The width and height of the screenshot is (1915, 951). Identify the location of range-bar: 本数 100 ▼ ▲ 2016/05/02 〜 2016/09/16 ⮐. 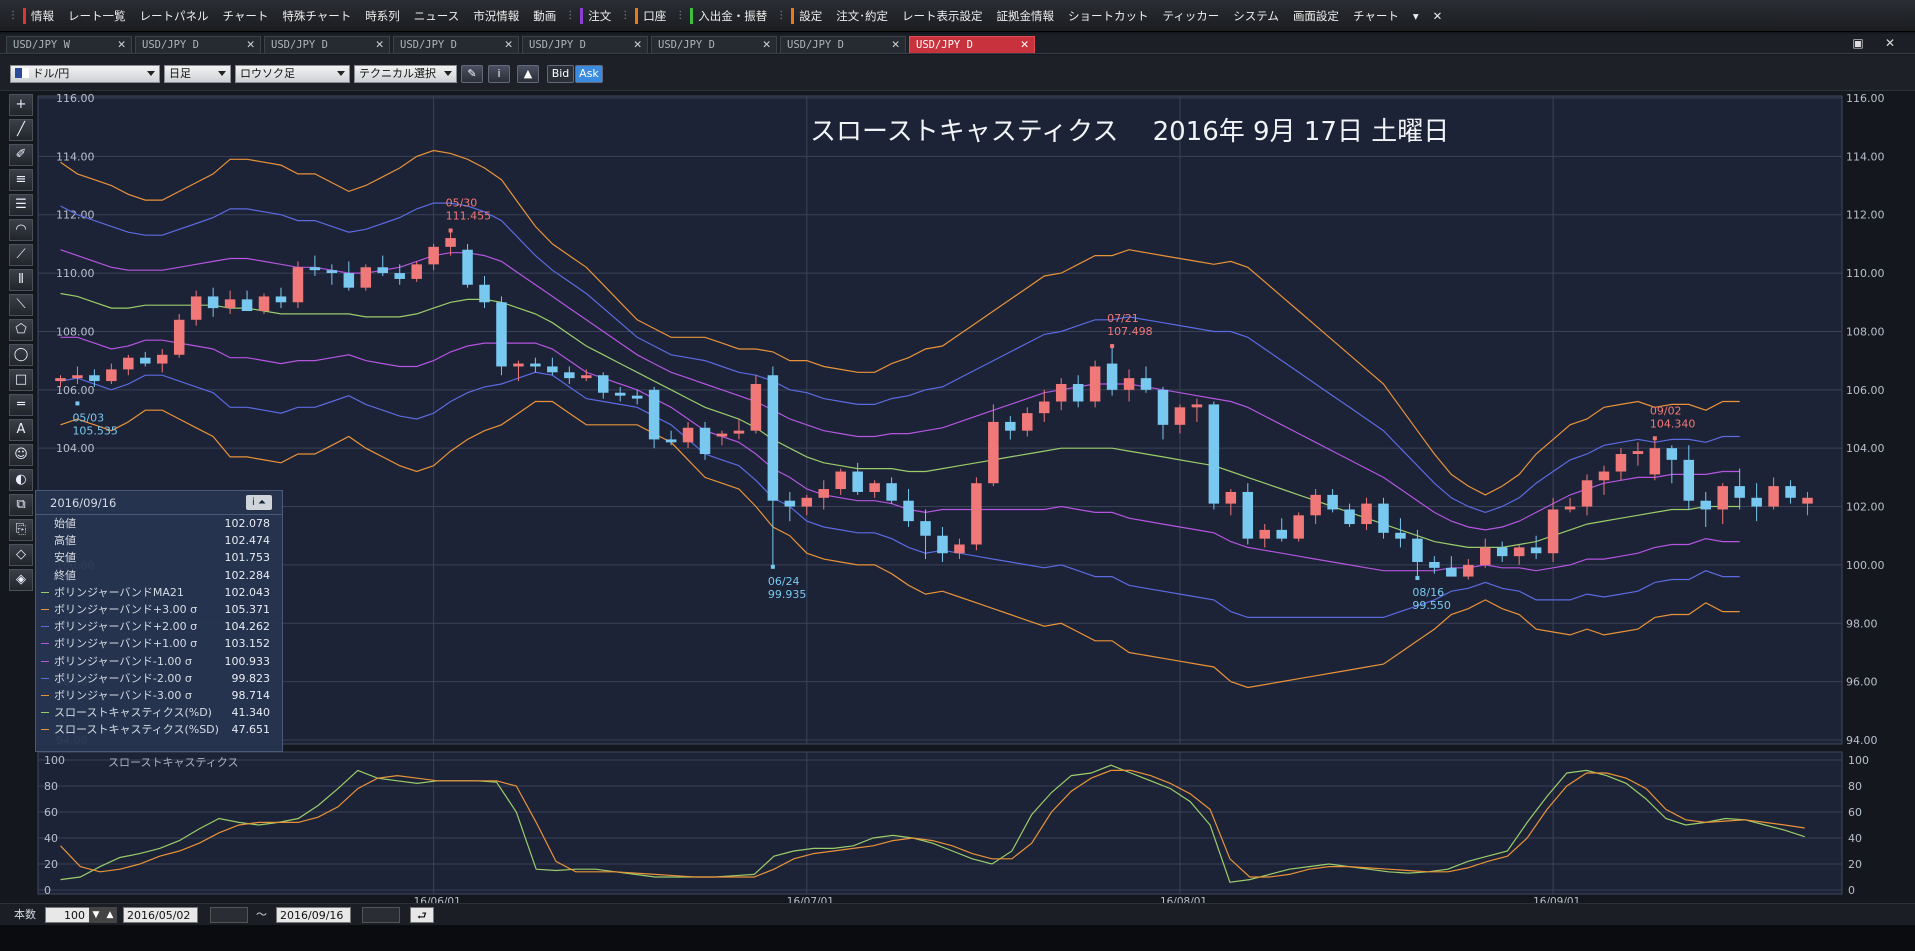
(957, 914).